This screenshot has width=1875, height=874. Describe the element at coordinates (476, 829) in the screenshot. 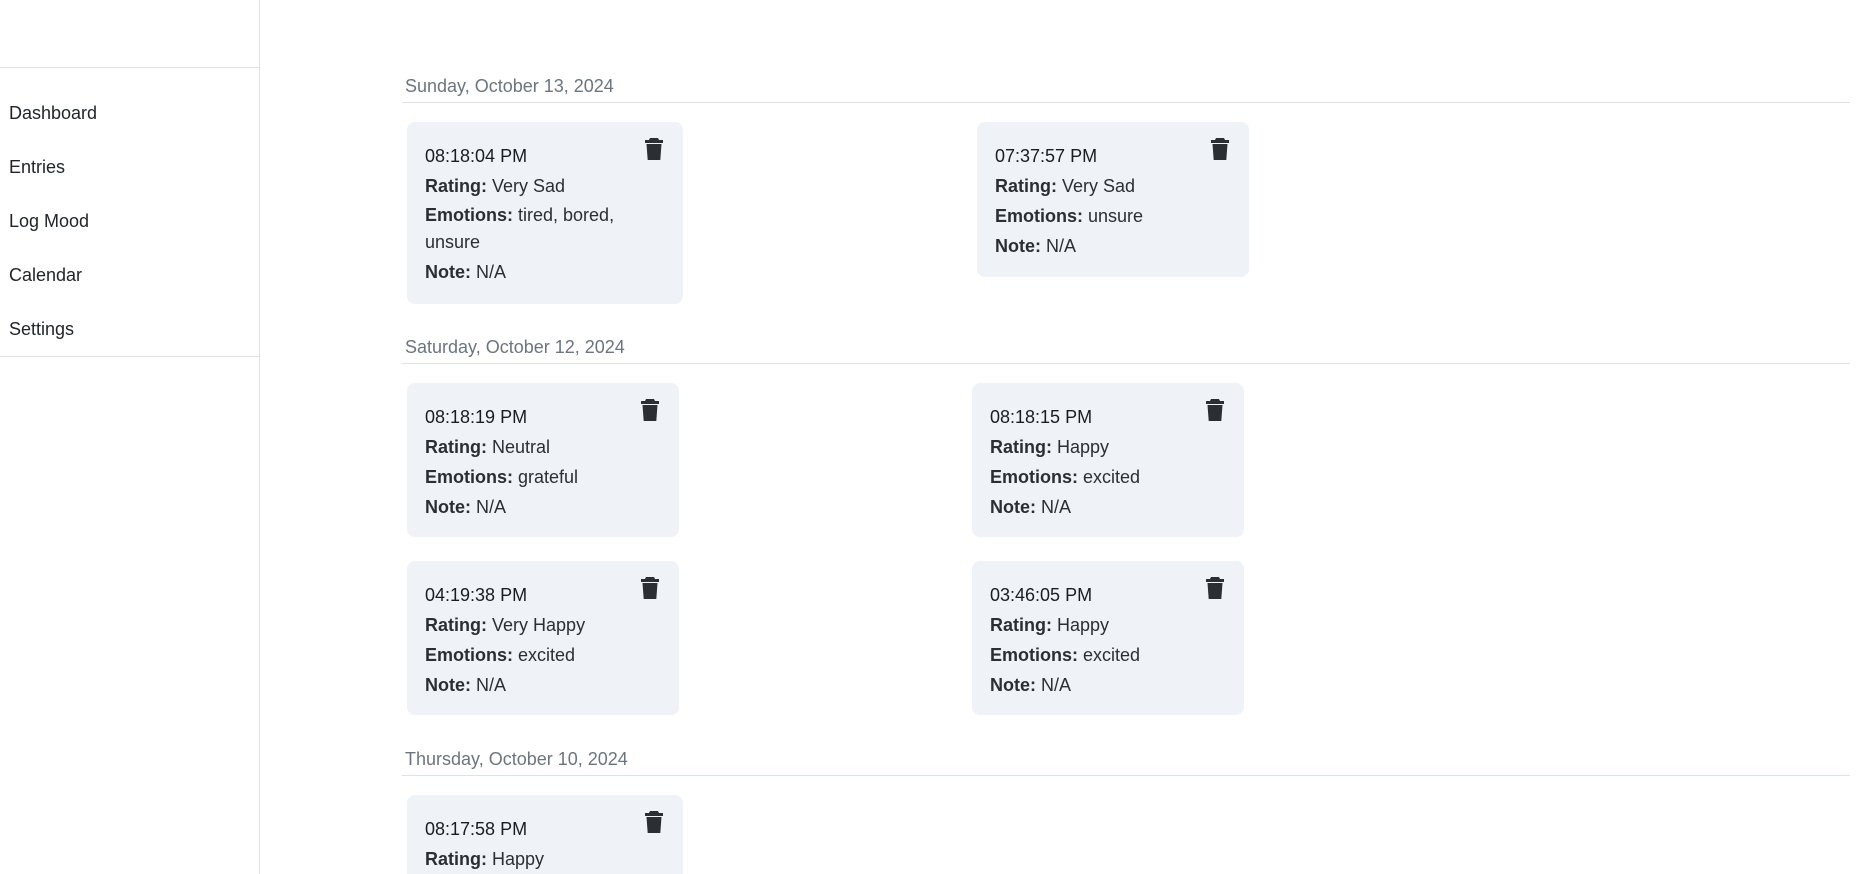

I see `entry-time: 08:17:58 PM` at that location.